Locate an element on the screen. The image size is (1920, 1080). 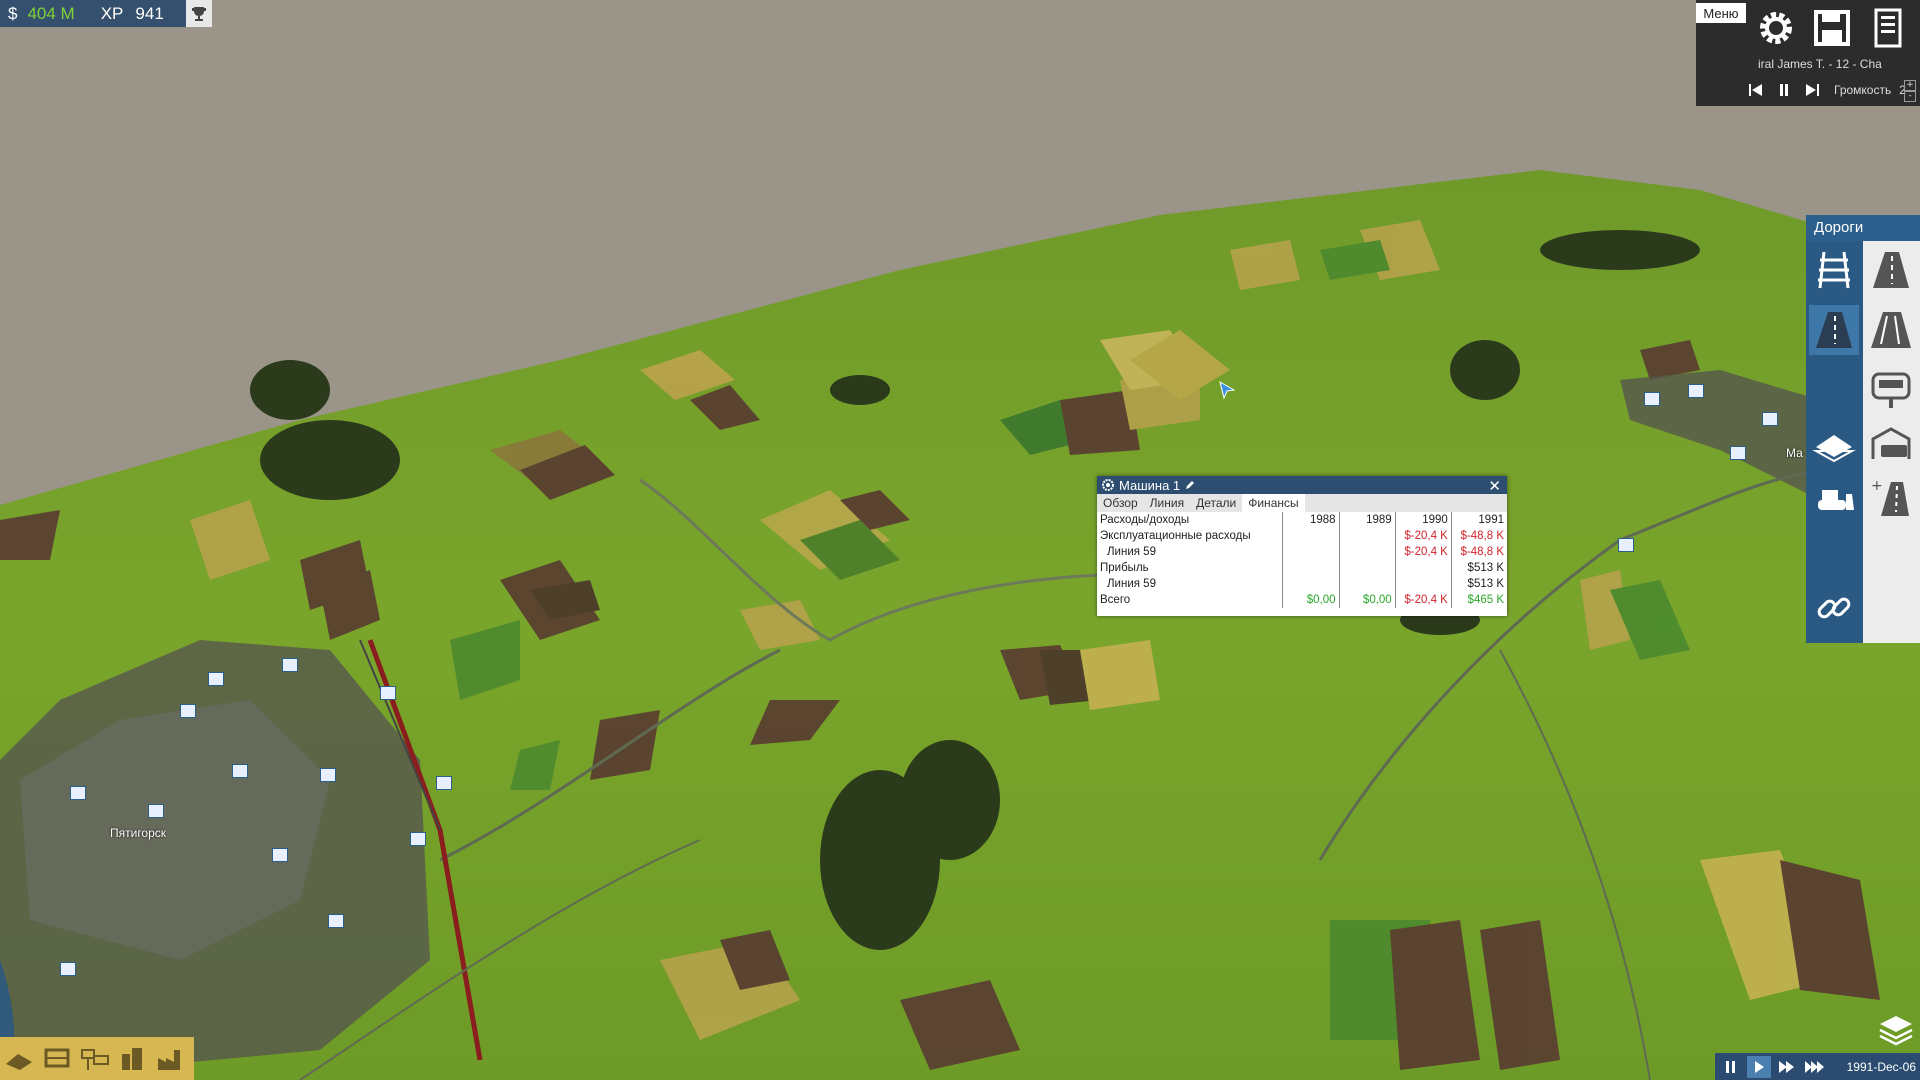
previous-track-icon is located at coordinates (1756, 90).